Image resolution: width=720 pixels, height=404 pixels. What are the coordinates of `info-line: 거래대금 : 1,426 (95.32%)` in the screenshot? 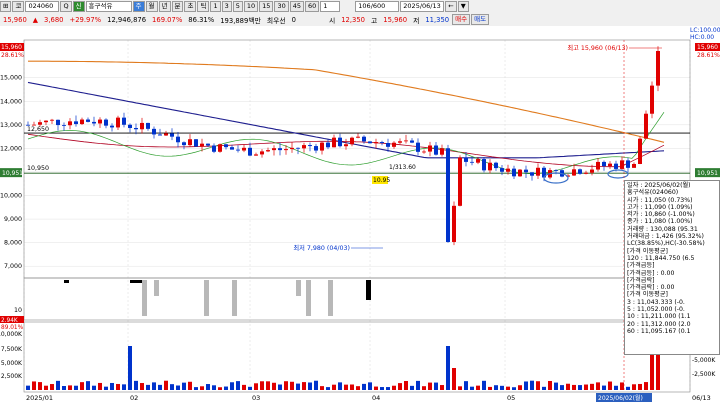 It's located at (665, 237).